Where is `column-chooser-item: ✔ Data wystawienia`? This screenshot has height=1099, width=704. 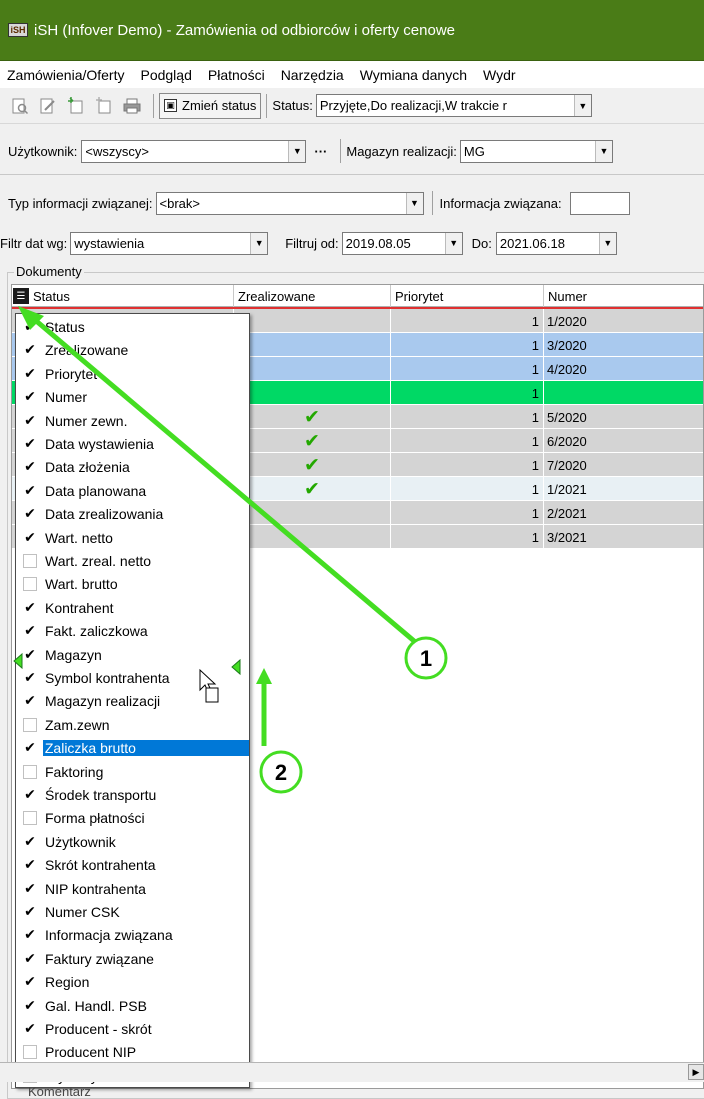 column-chooser-item: ✔ Data wystawienia is located at coordinates (133, 444).